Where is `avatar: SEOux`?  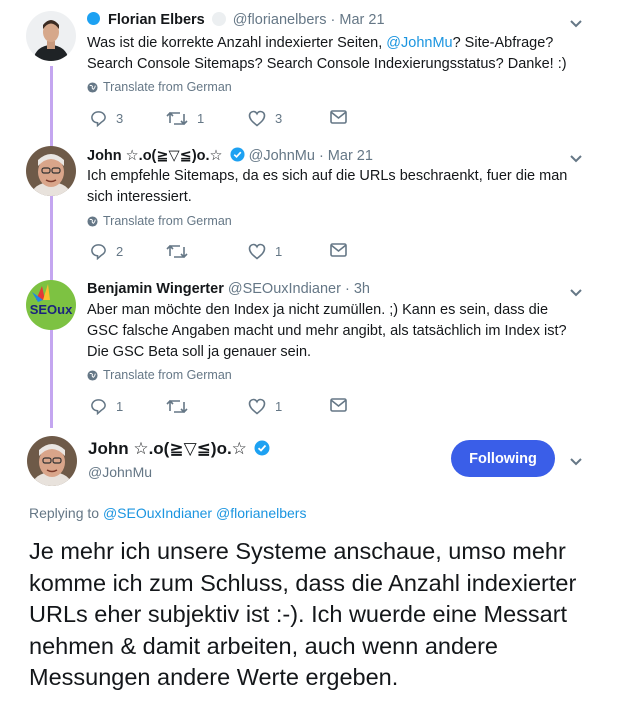
avatar: SEOux is located at coordinates (51, 305).